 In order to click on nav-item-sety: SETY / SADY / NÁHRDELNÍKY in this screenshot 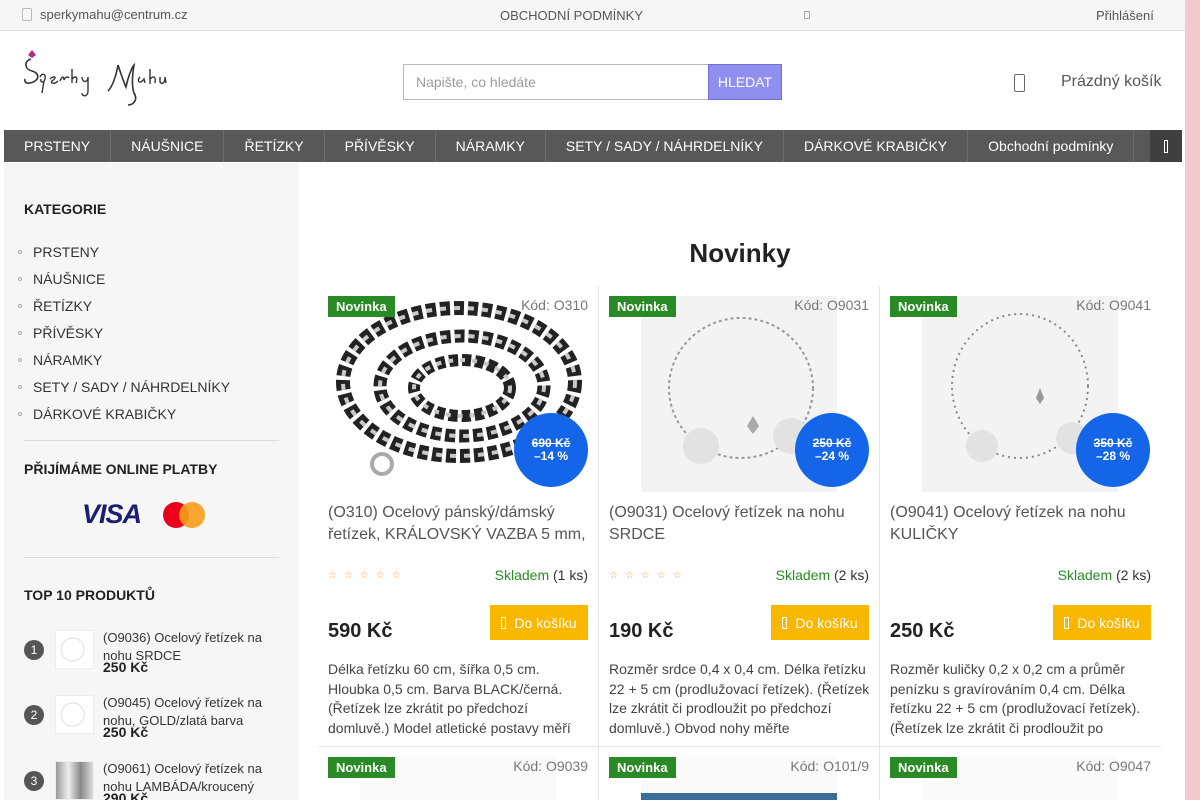, I will do `click(665, 146)`.